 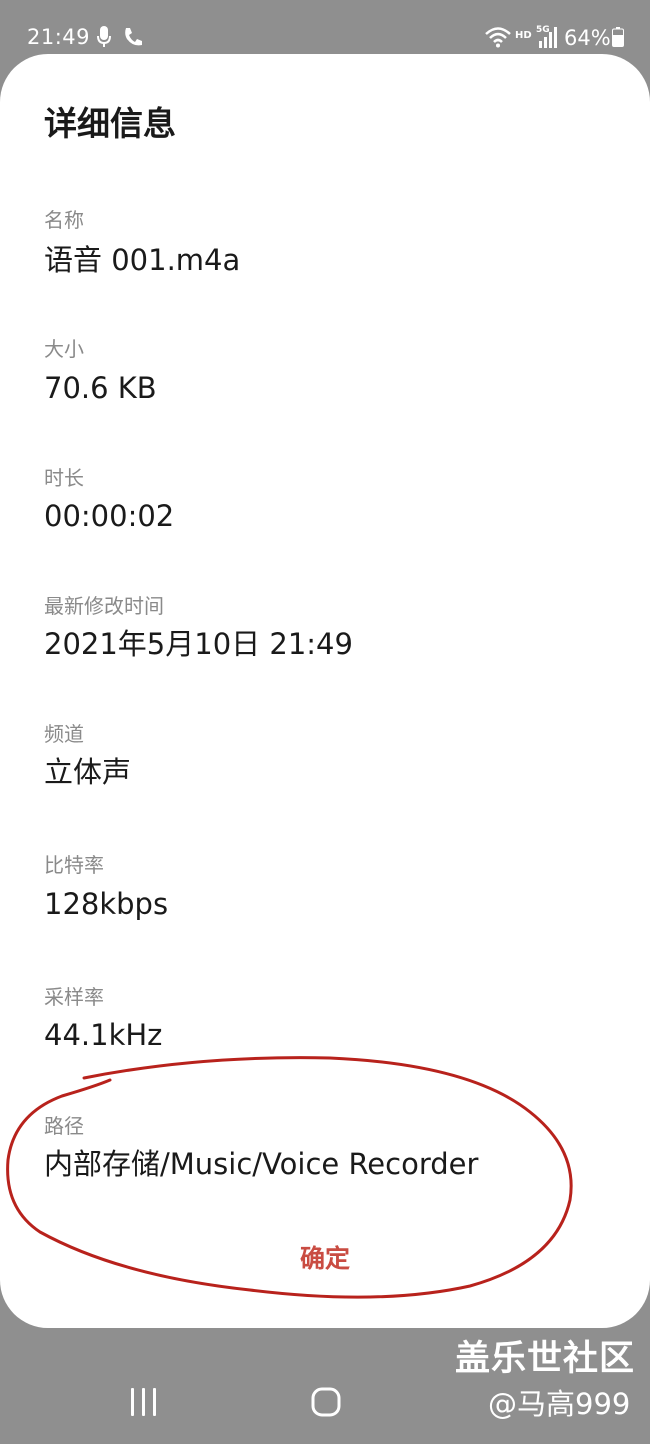 What do you see at coordinates (142, 260) in the screenshot?
I see `name-value: 语音 001.m4a` at bounding box center [142, 260].